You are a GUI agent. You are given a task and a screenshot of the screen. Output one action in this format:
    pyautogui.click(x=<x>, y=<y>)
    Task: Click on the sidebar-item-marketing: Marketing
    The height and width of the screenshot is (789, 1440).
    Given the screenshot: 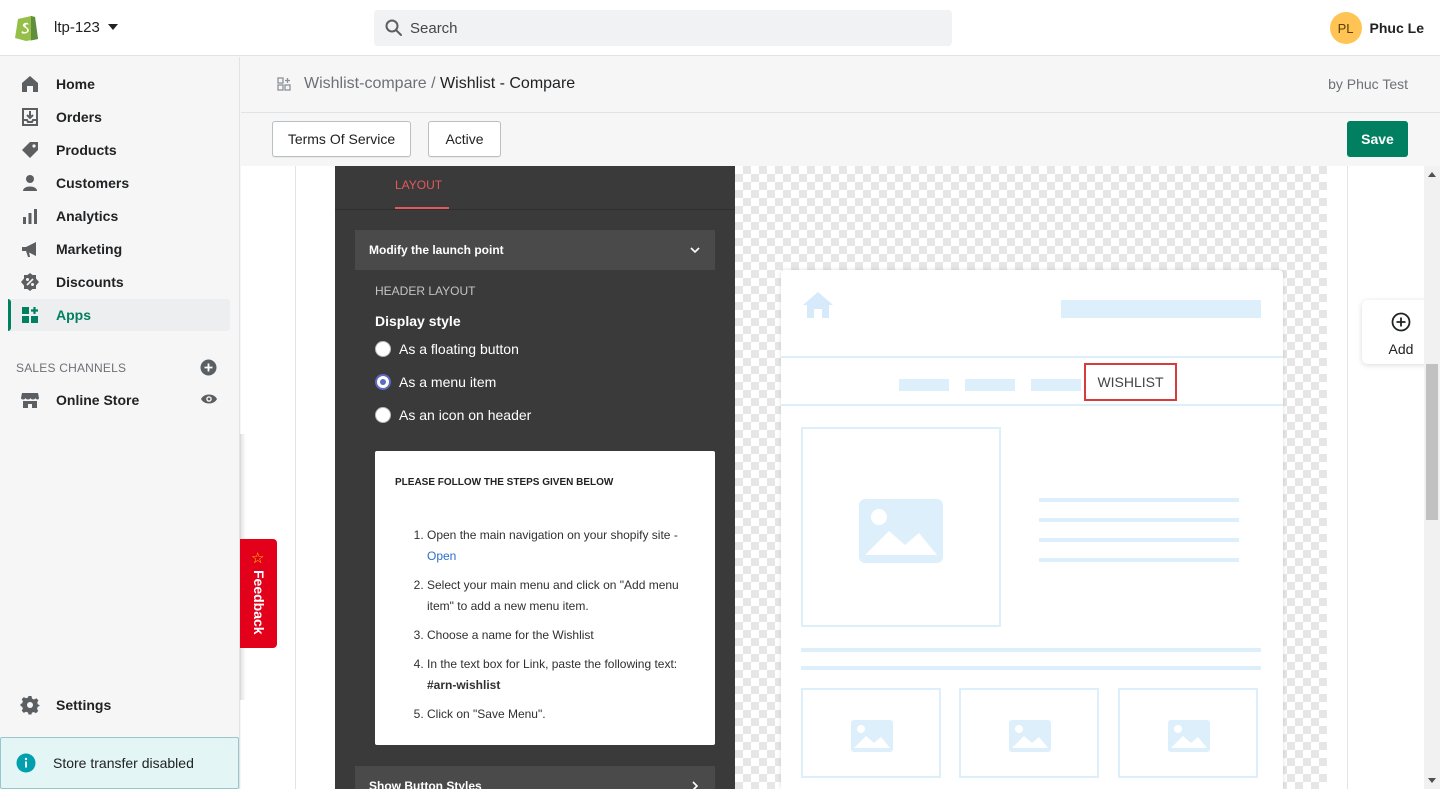 What is the action you would take?
    pyautogui.click(x=119, y=249)
    